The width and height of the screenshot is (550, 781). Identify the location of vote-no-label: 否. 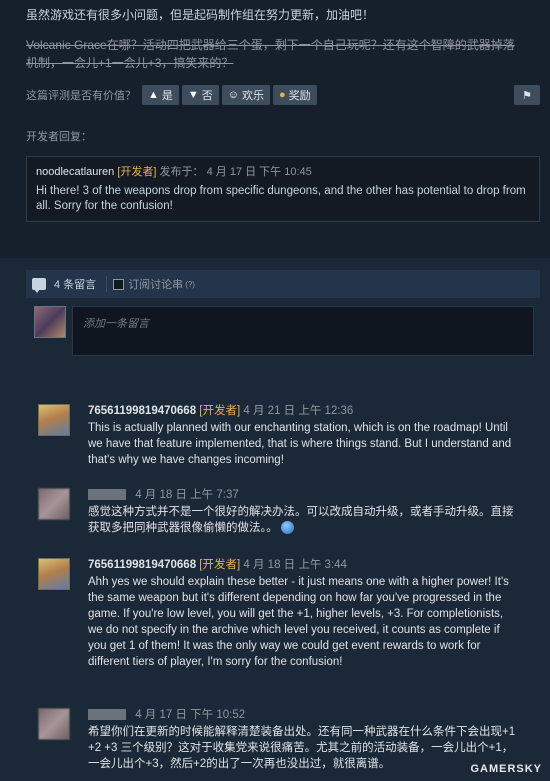
(207, 96).